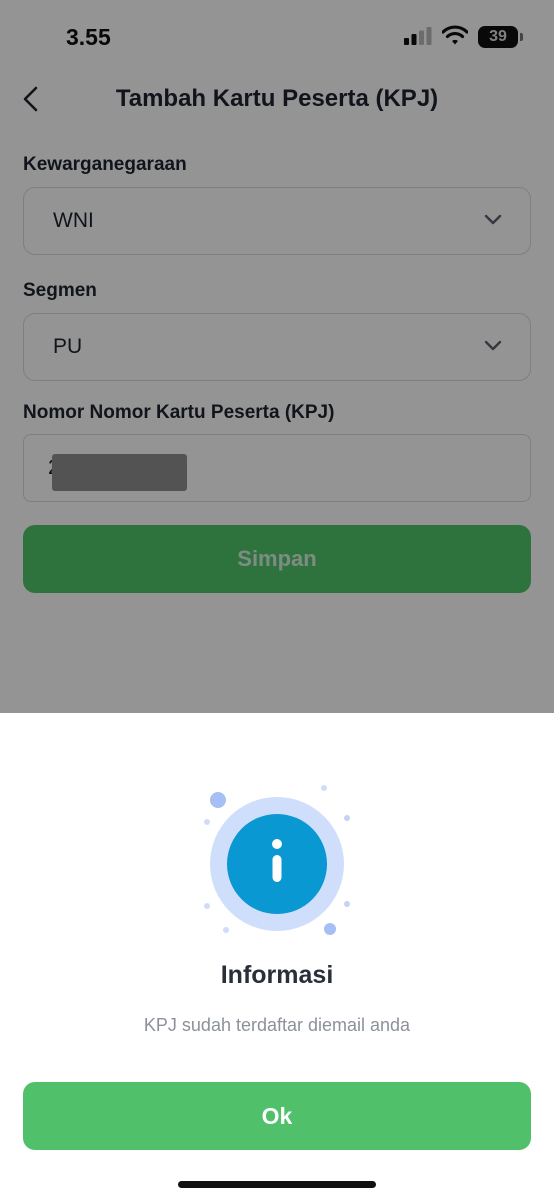 The image size is (554, 1200). Describe the element at coordinates (277, 975) in the screenshot. I see `dialog-title: Informasi` at that location.